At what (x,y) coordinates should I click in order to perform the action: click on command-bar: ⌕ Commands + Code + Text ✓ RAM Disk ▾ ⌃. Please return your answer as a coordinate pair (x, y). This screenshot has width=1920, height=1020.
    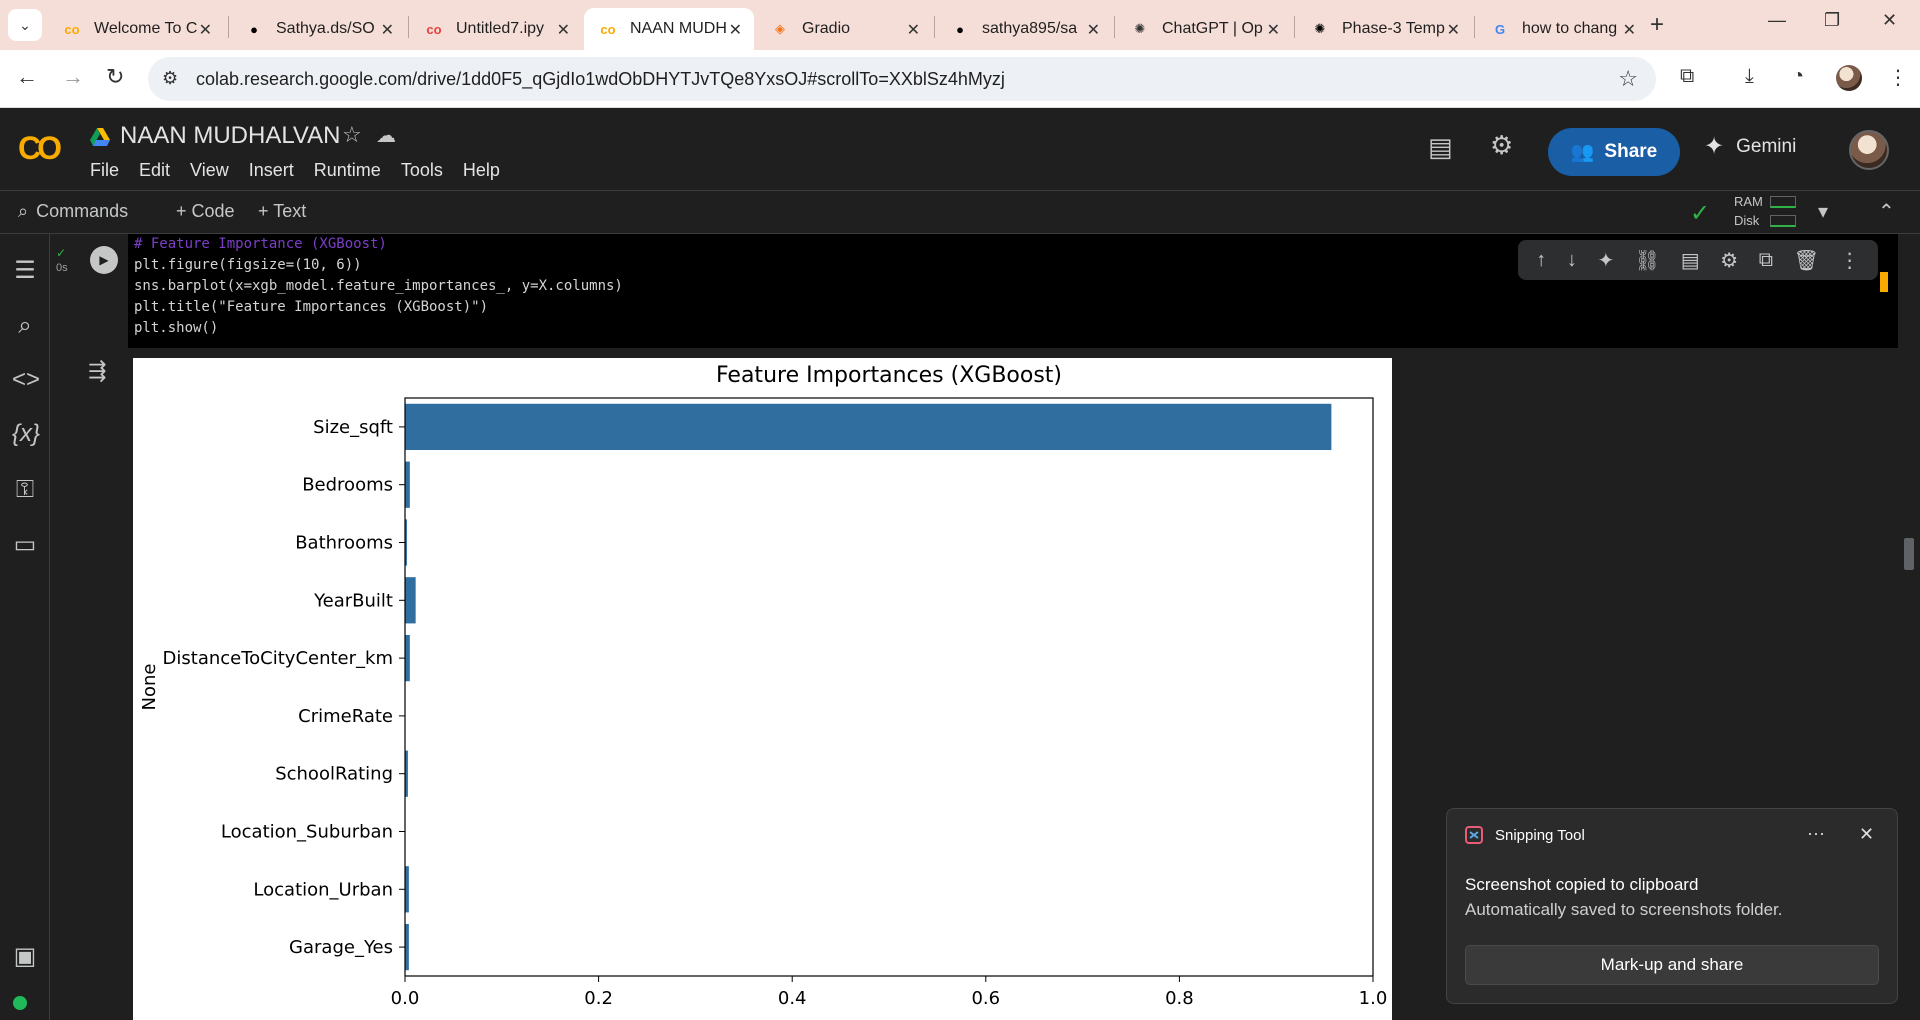
    Looking at the image, I should click on (960, 212).